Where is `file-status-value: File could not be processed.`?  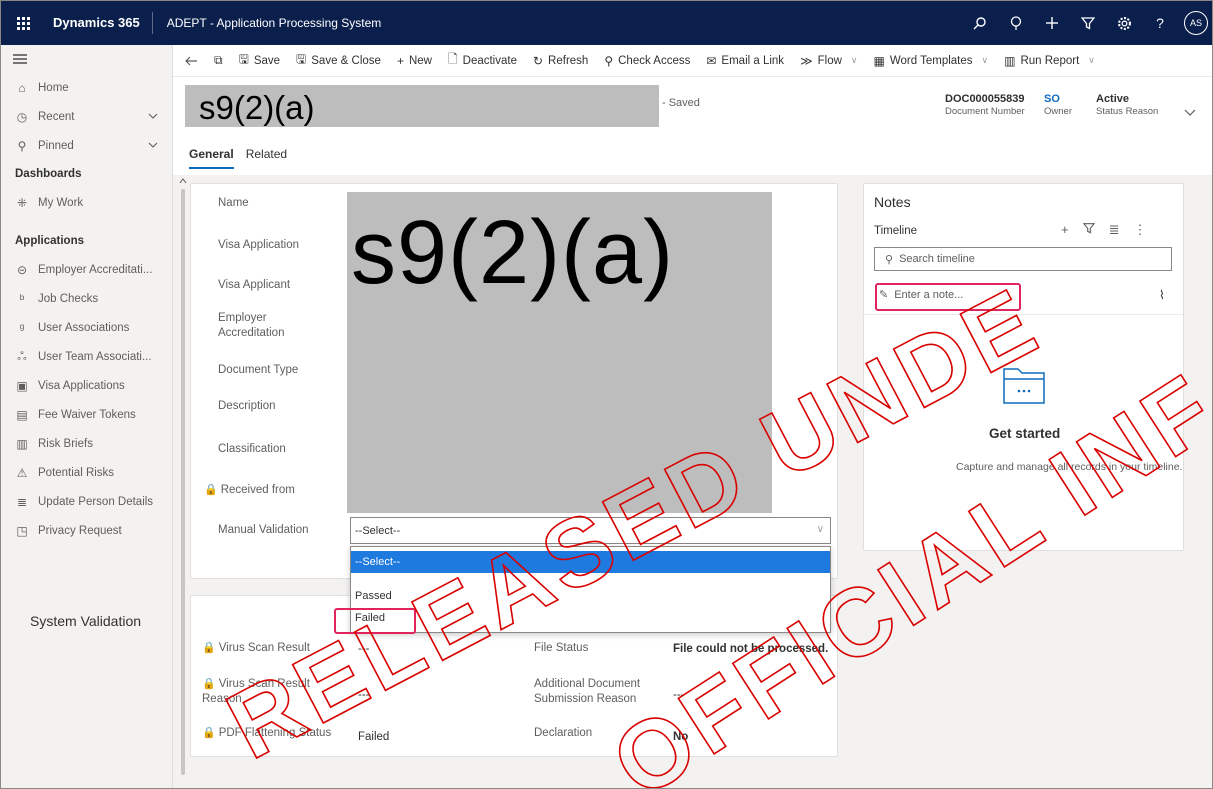
file-status-value: File could not be processed. is located at coordinates (751, 649).